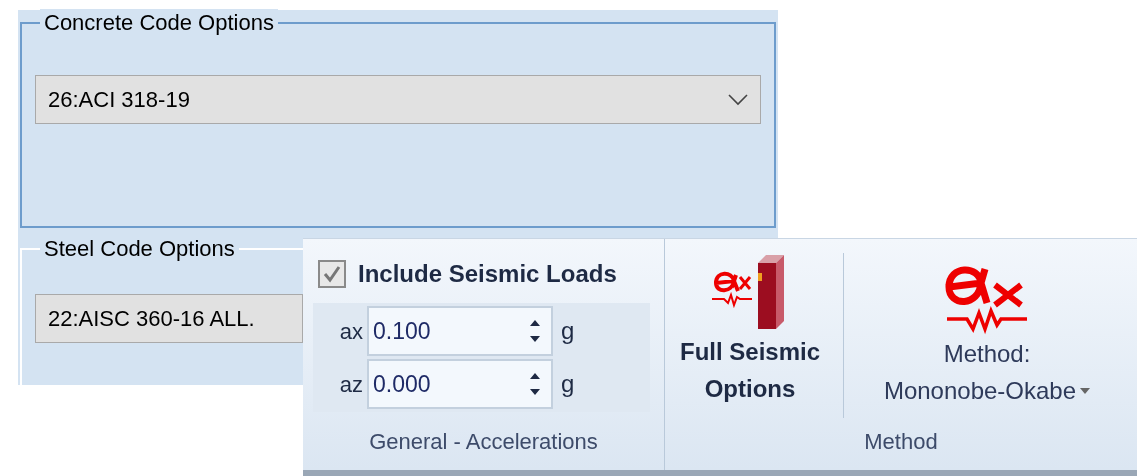  What do you see at coordinates (460, 331) in the screenshot?
I see `acceleration-spinner: 0.100` at bounding box center [460, 331].